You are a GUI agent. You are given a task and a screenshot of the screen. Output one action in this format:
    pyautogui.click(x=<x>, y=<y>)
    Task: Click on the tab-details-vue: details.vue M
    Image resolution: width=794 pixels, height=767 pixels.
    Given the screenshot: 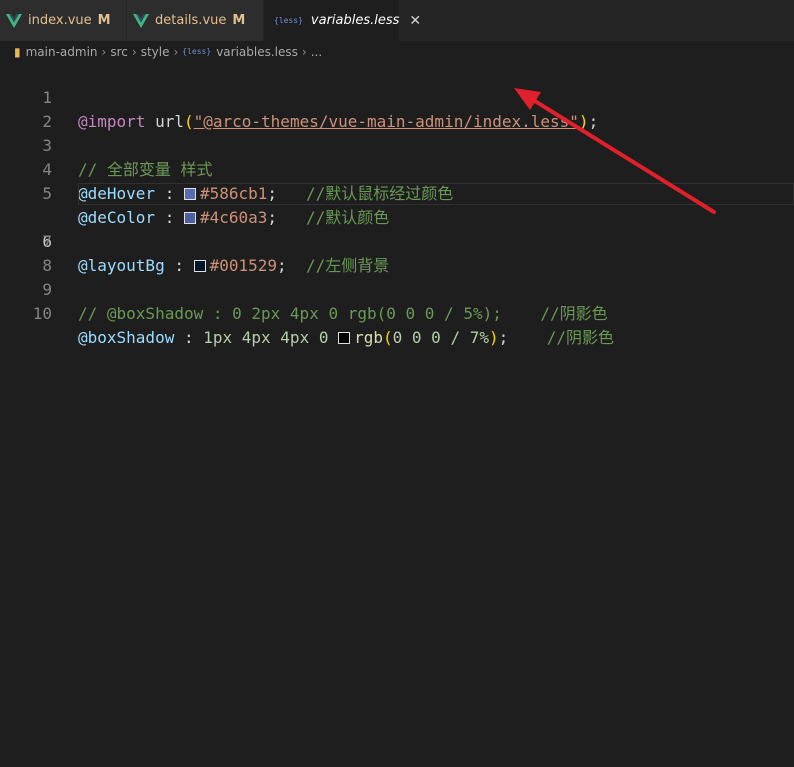 What is the action you would take?
    pyautogui.click(x=195, y=20)
    